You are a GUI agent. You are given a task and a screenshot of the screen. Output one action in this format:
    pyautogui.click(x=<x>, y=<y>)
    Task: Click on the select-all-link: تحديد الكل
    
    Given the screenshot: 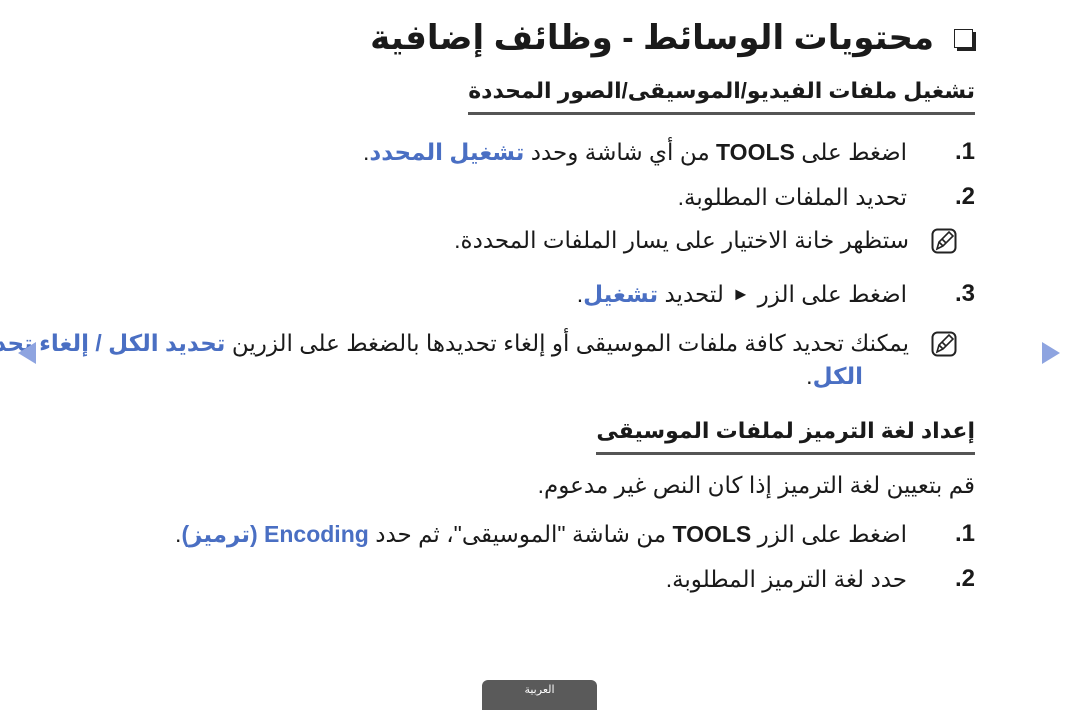 What is the action you would take?
    pyautogui.click(x=166, y=343)
    